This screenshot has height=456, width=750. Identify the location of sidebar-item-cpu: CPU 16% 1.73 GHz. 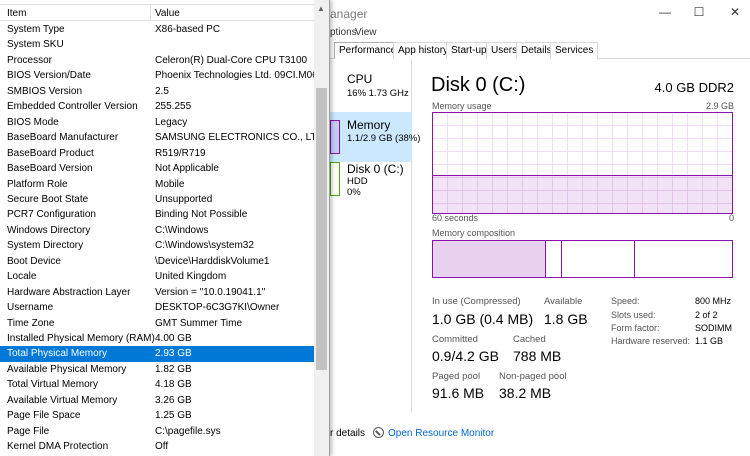
(371, 93).